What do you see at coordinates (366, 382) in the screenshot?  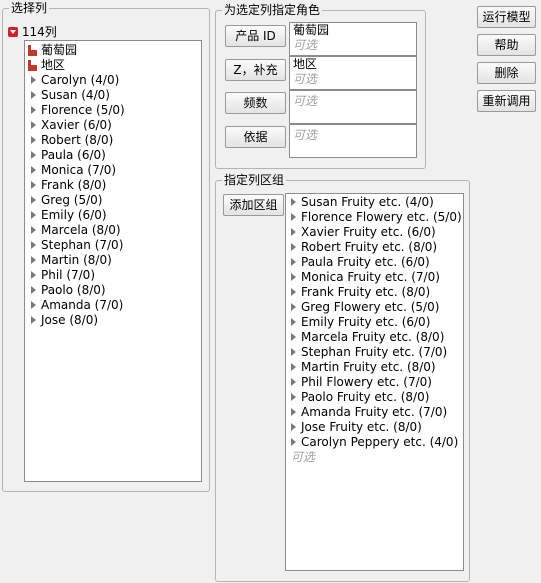 I see `block-label: Phil Flowery etc. (7/0)` at bounding box center [366, 382].